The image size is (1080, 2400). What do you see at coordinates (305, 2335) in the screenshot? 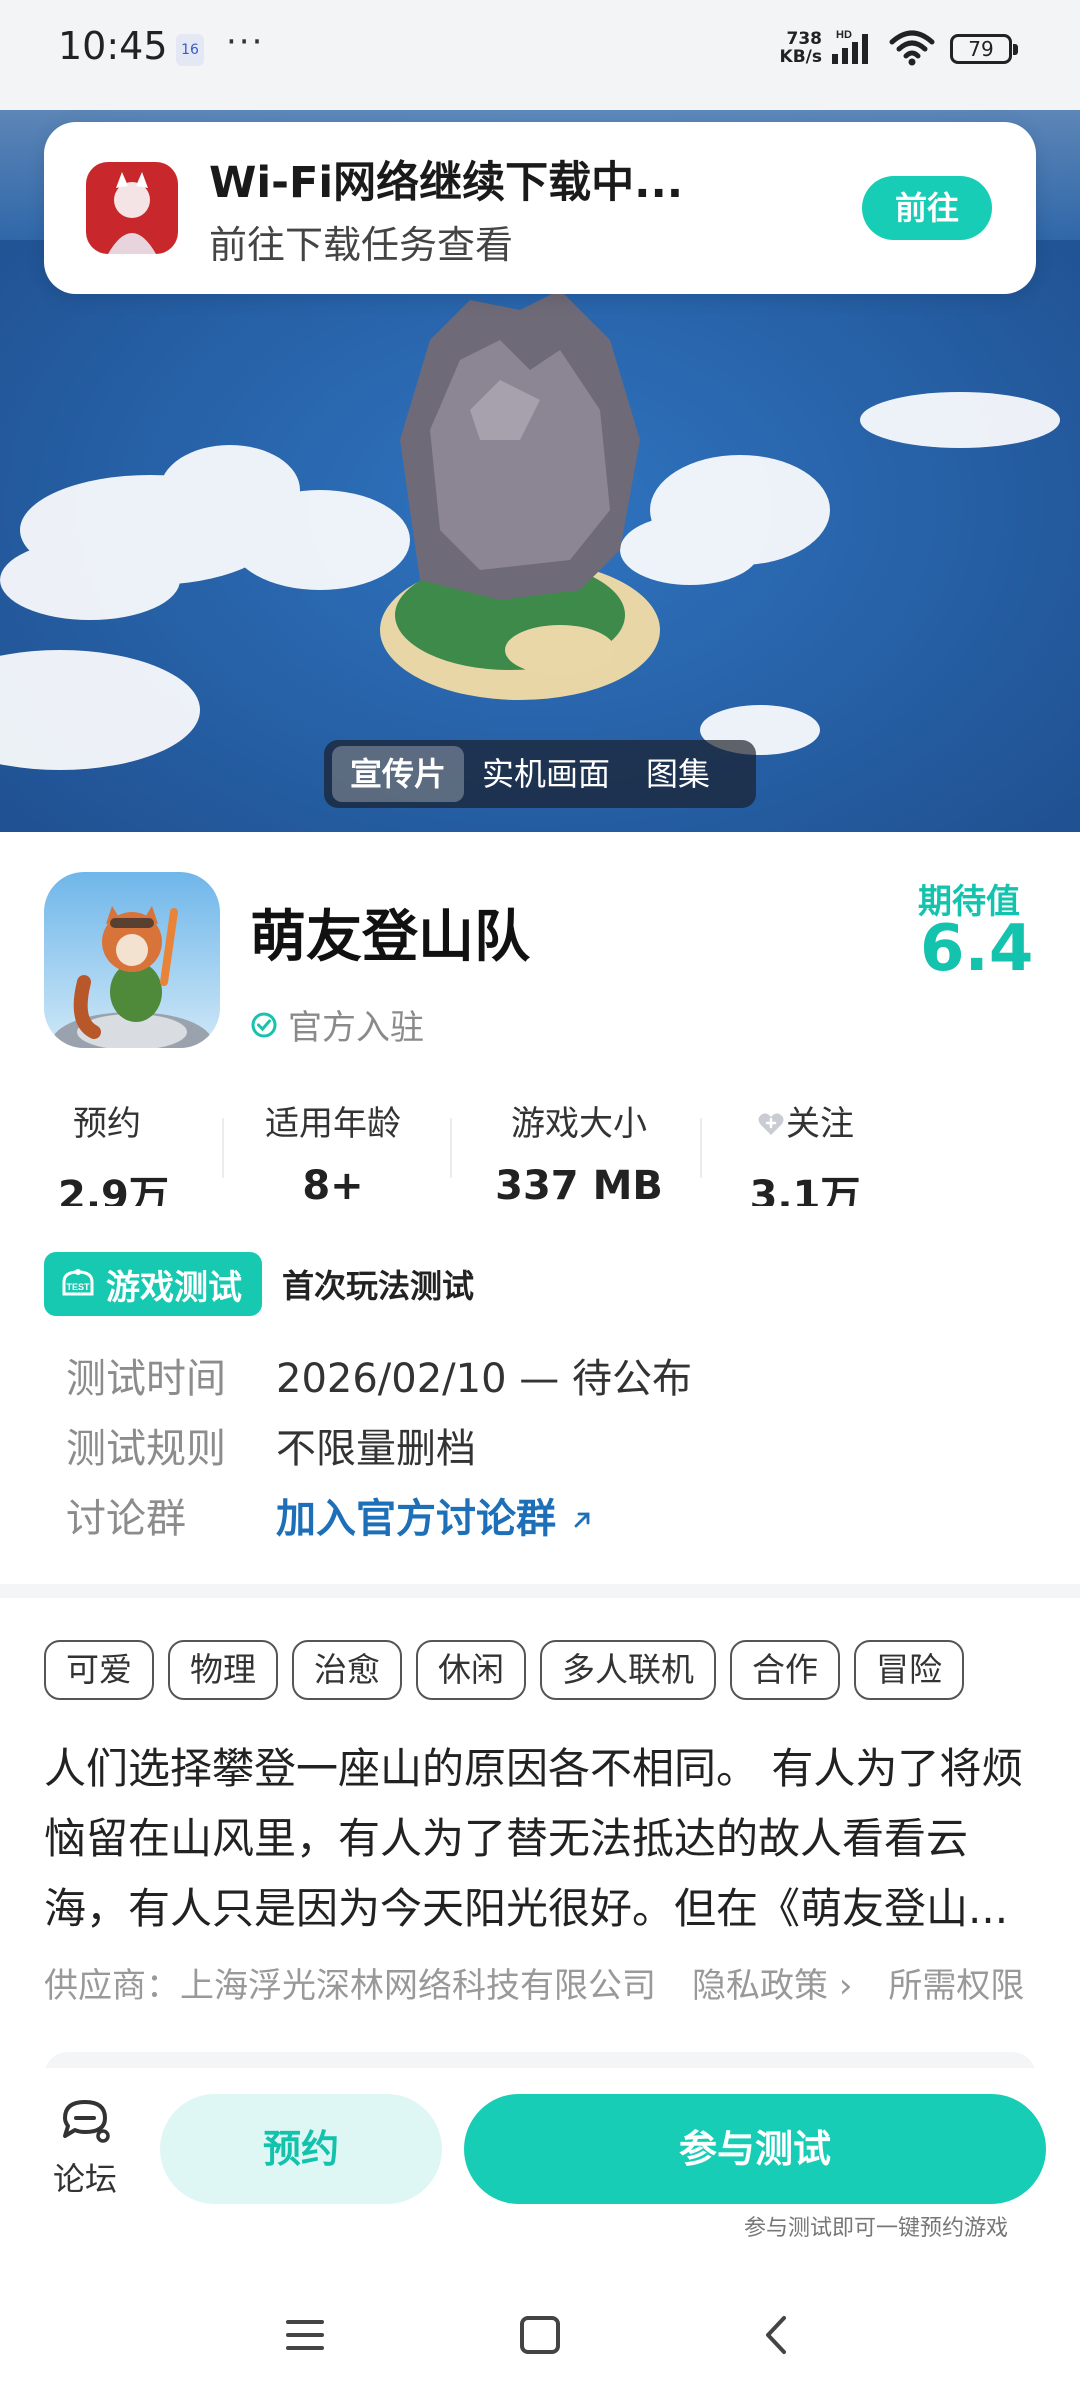
I see `menu-icon` at bounding box center [305, 2335].